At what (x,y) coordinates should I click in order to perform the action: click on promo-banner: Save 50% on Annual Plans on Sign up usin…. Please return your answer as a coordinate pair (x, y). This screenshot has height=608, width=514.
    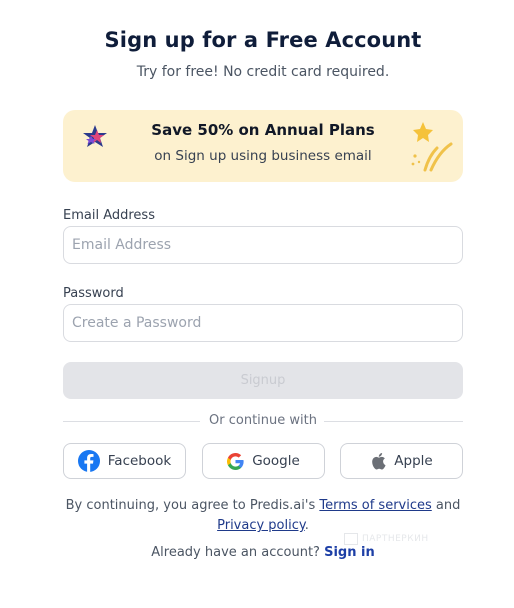
    Looking at the image, I should click on (263, 146).